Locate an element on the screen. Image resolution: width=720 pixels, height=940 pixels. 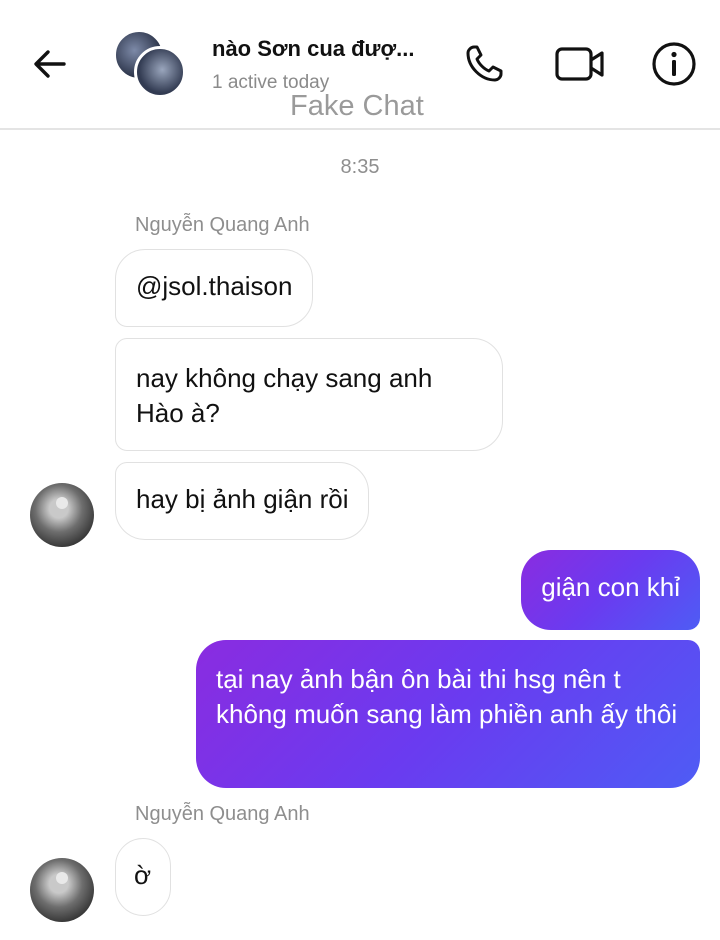
info-button is located at coordinates (674, 64).